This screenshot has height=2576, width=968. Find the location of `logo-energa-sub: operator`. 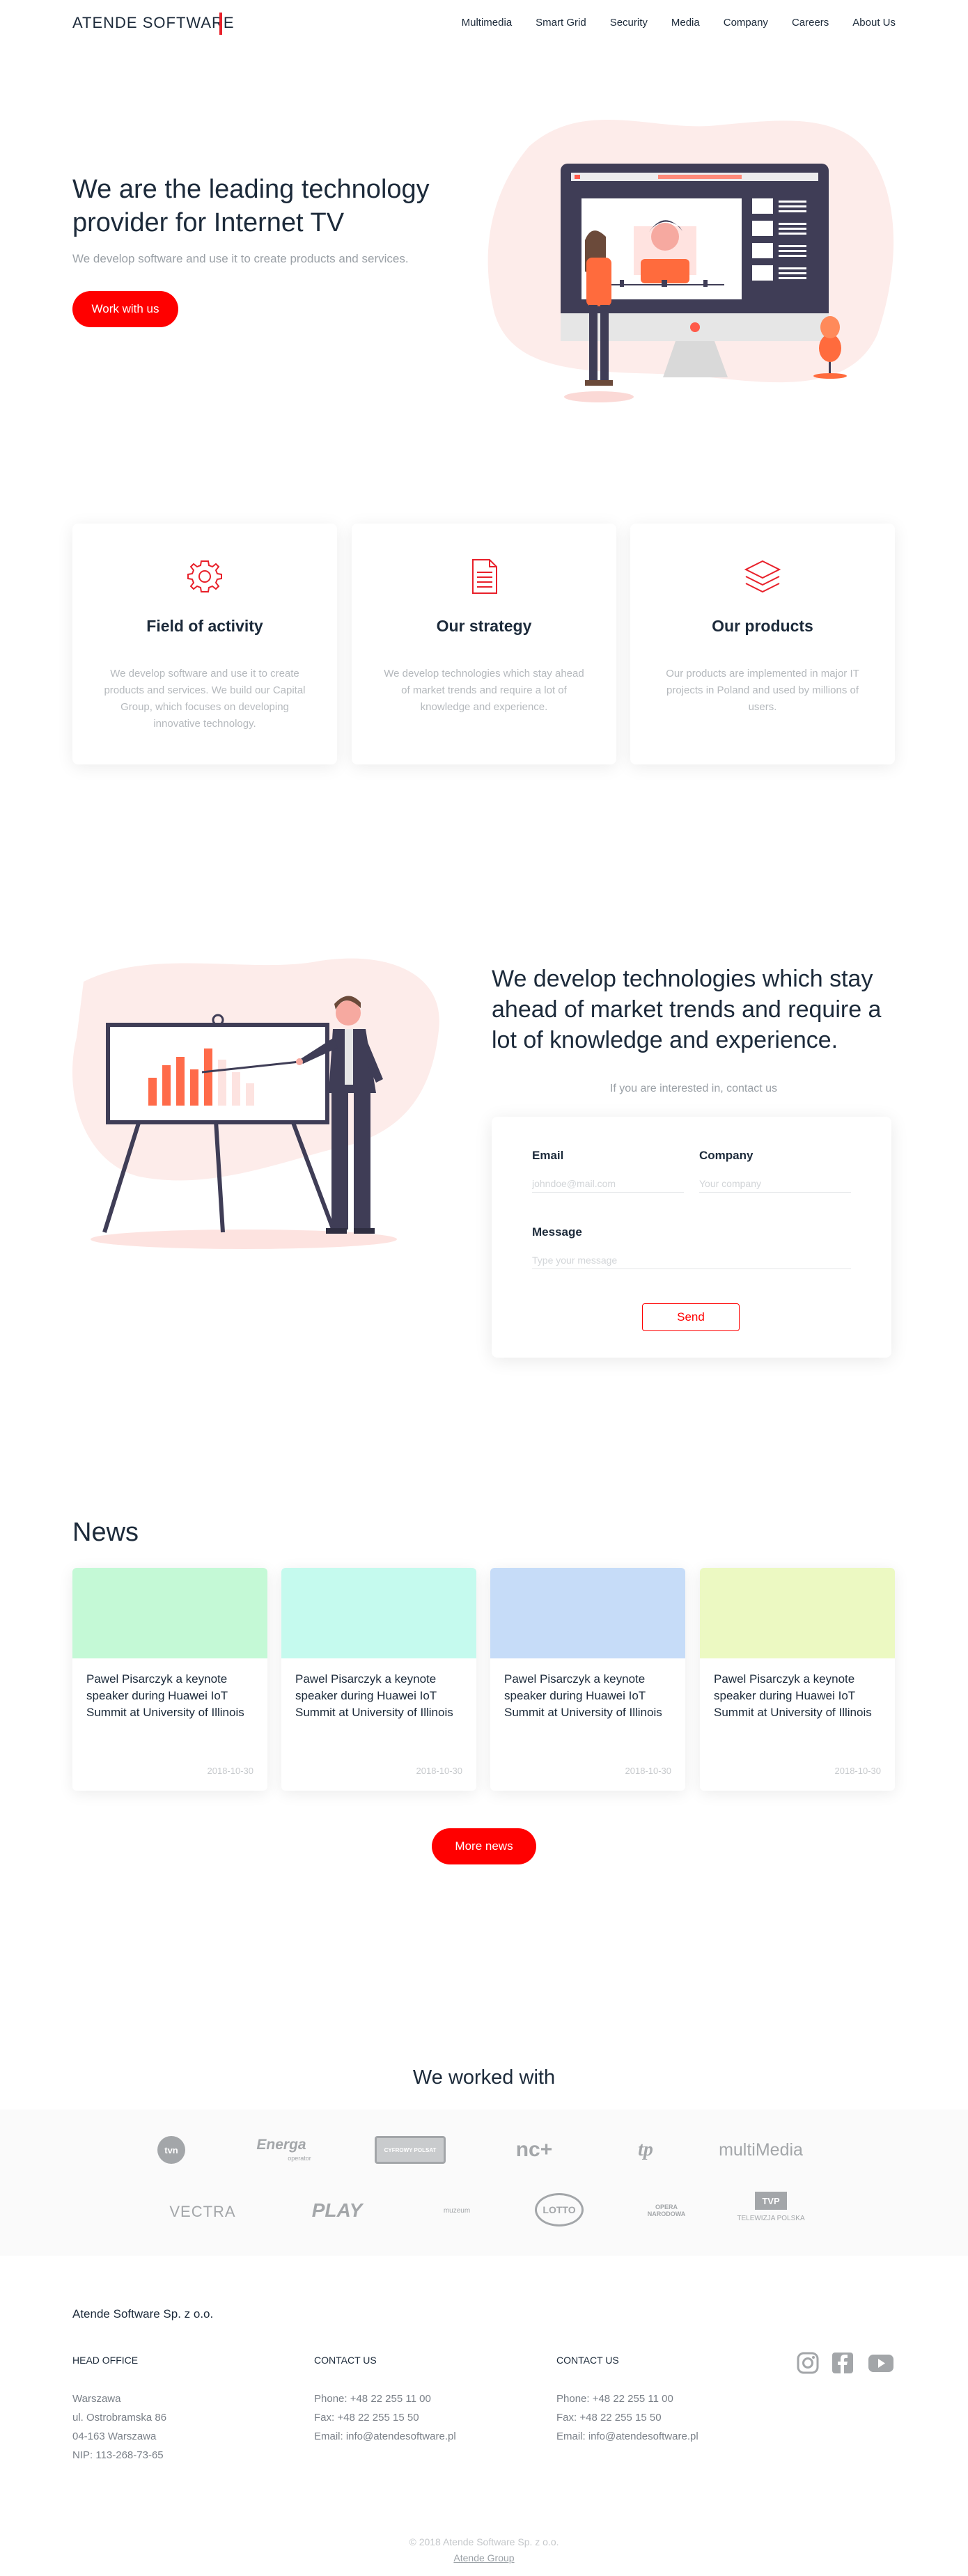

logo-energa-sub: operator is located at coordinates (299, 2158).